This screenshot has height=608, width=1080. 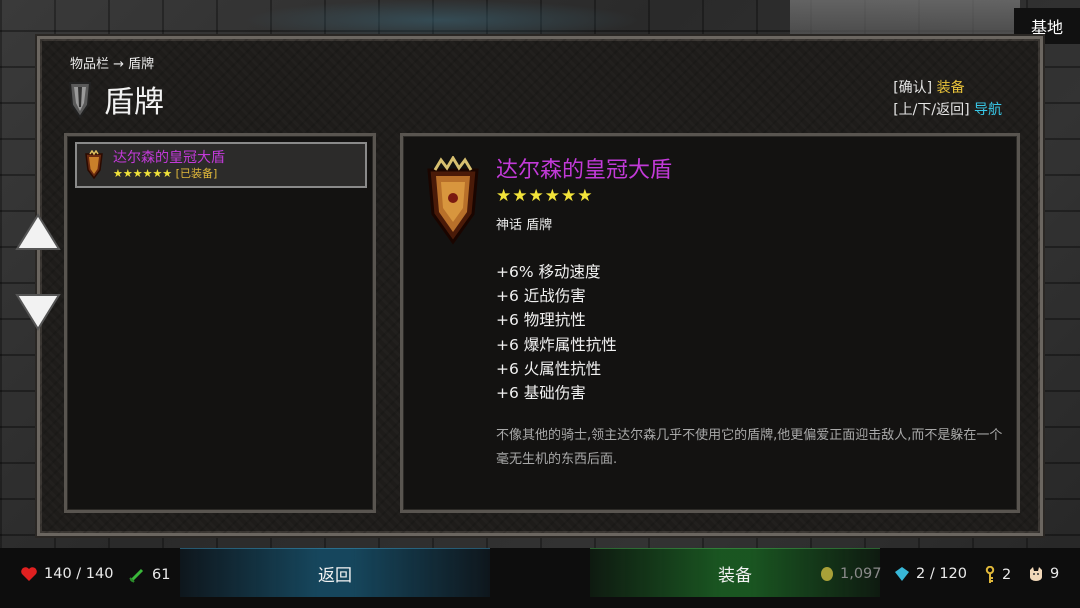 I want to click on pet-stat: 9, so click(x=1043, y=574).